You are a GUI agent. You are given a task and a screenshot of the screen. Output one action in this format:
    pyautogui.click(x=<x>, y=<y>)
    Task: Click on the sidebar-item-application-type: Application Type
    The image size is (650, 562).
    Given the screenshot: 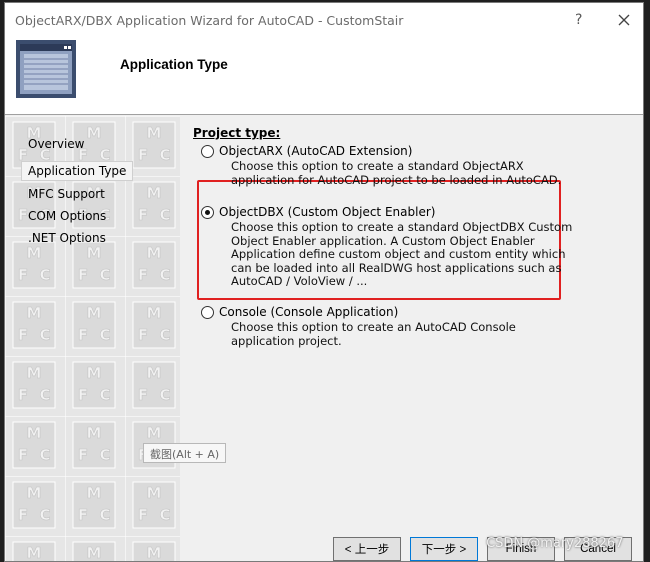 What is the action you would take?
    pyautogui.click(x=77, y=171)
    